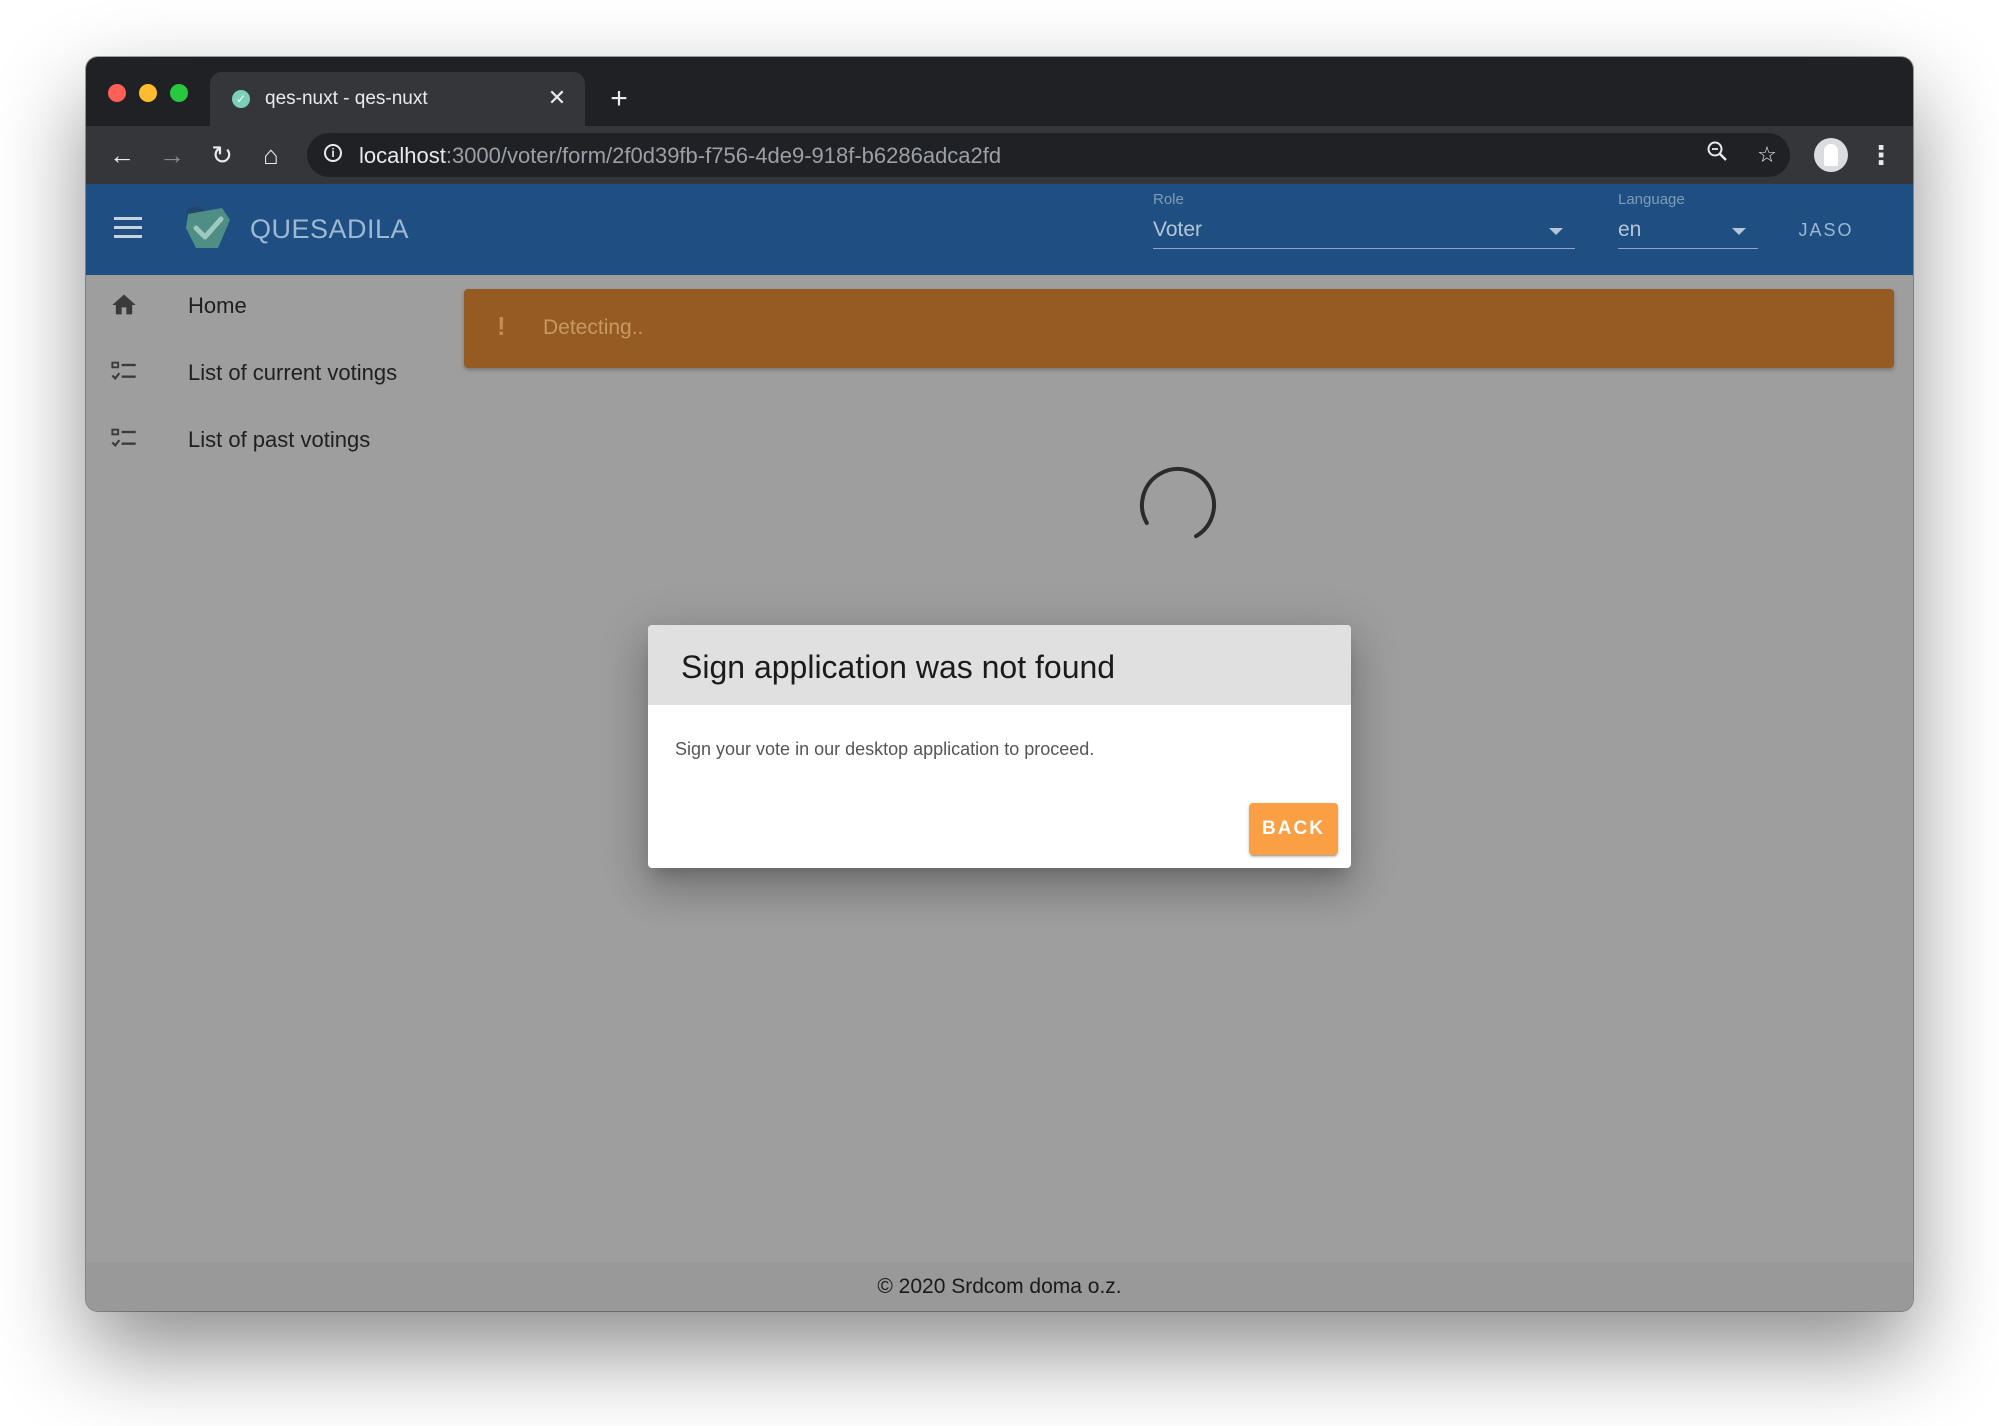  Describe the element at coordinates (333, 153) in the screenshot. I see `site-info-icon: i` at that location.